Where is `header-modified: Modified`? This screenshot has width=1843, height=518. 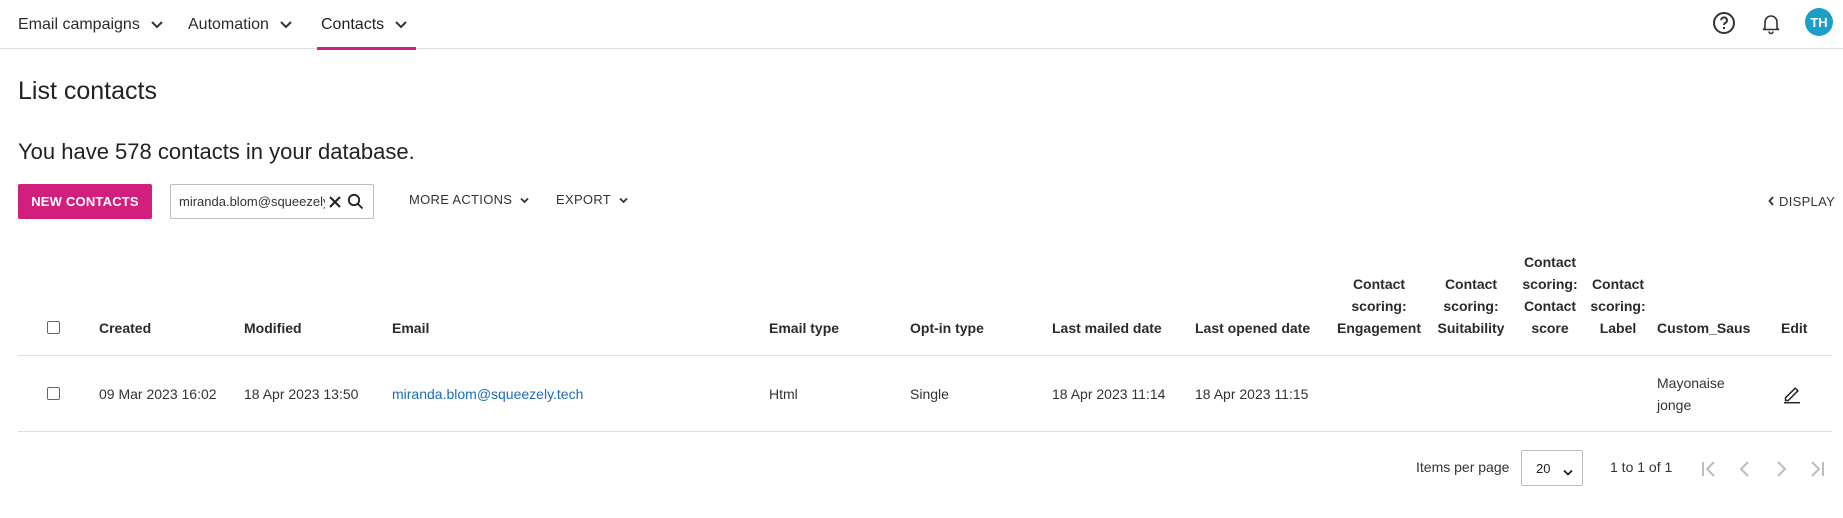
header-modified: Modified is located at coordinates (273, 328).